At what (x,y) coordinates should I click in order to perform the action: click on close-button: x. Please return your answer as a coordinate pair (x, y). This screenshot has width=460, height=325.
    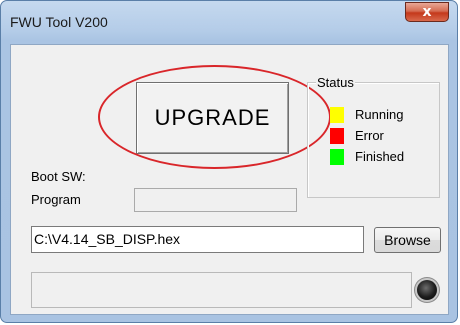
    Looking at the image, I should click on (427, 12).